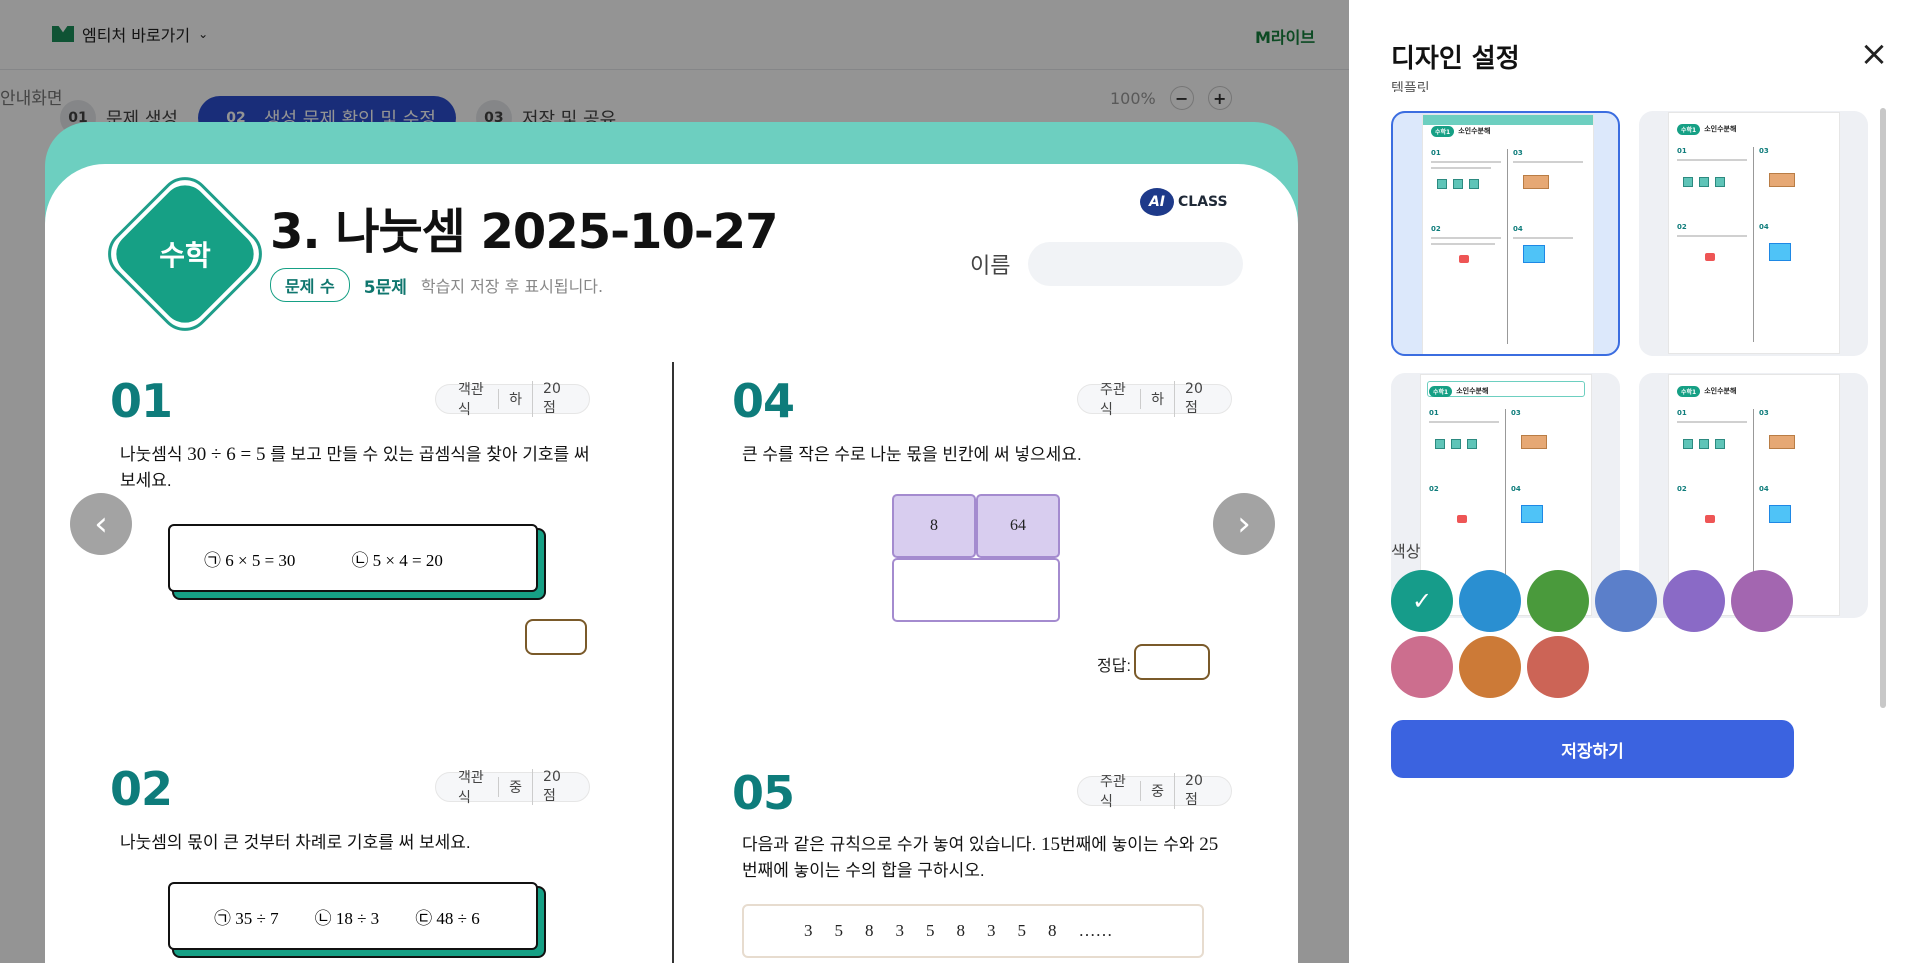 Image resolution: width=1908 pixels, height=963 pixels. What do you see at coordinates (436, 285) in the screenshot?
I see `worksheet-meta: 문제 수 5문제 학습지 저장 후 표시됩니다.` at bounding box center [436, 285].